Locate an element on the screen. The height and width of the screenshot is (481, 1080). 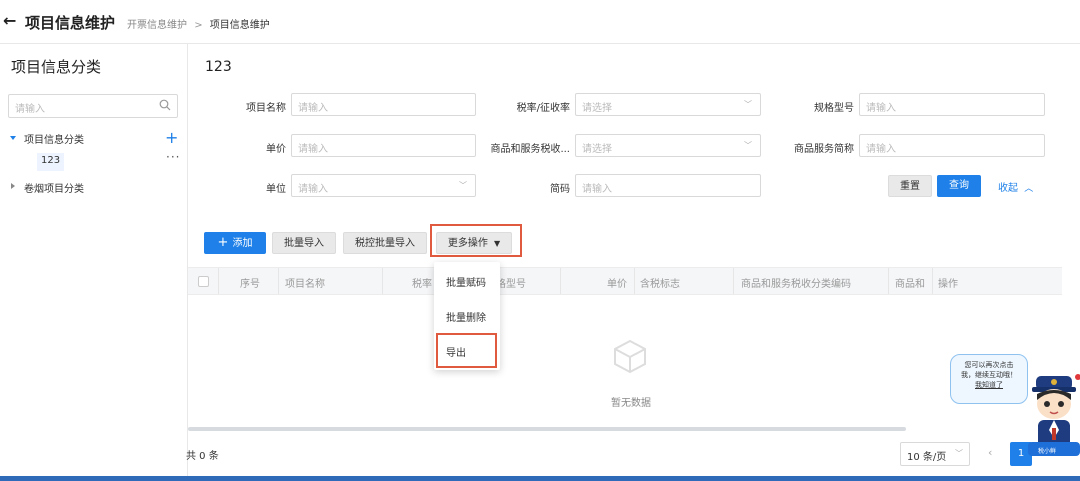
tax-rate-select: 请选择 ﹀ is located at coordinates (668, 104).